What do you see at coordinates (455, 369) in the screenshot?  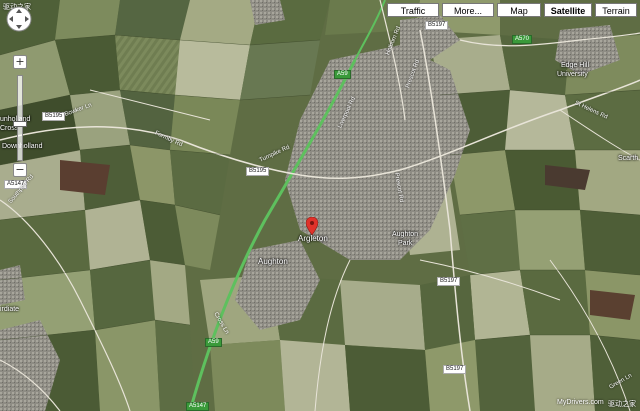 I see `road-b5197-bottom: B5197` at bounding box center [455, 369].